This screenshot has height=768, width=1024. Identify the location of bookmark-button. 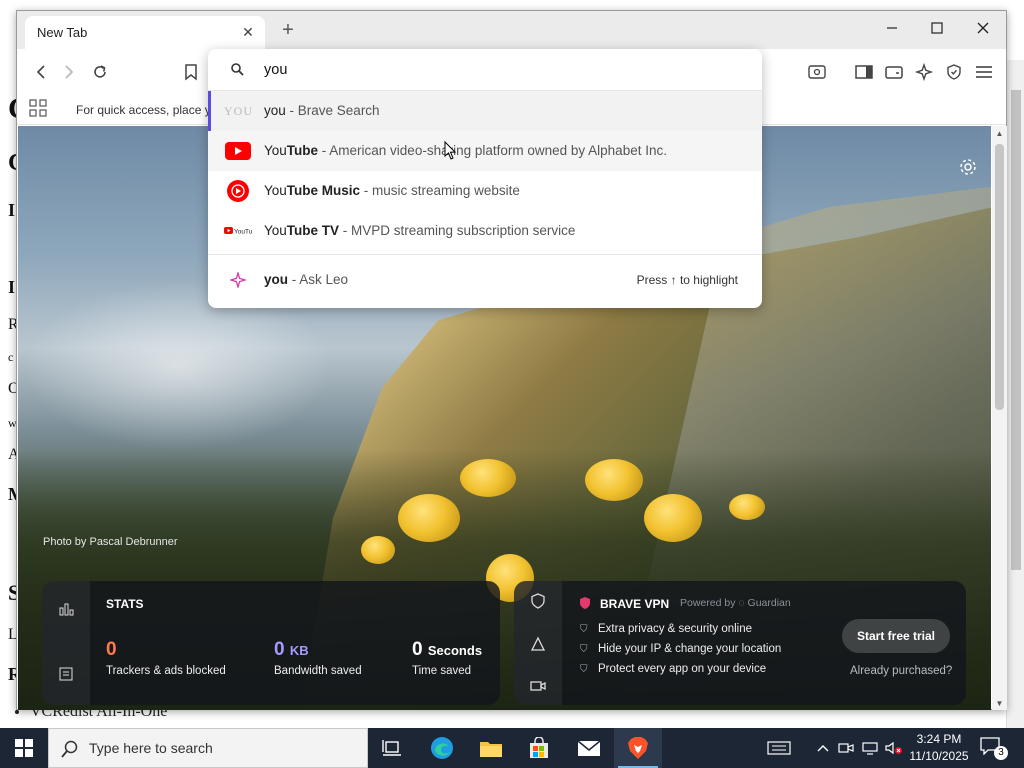
(191, 72).